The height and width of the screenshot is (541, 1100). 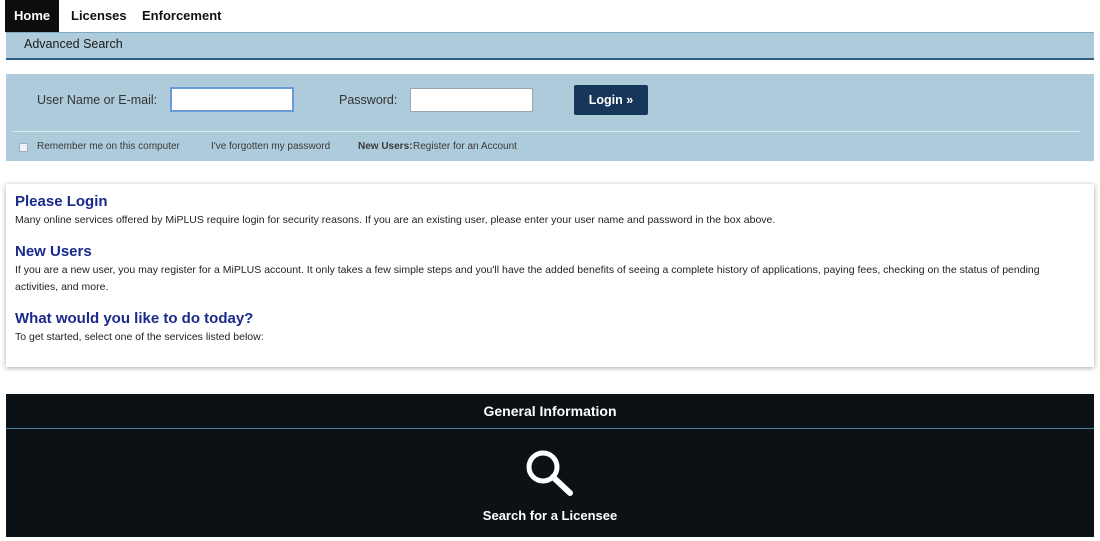 What do you see at coordinates (465, 146) in the screenshot?
I see `register-link: Register for an Account` at bounding box center [465, 146].